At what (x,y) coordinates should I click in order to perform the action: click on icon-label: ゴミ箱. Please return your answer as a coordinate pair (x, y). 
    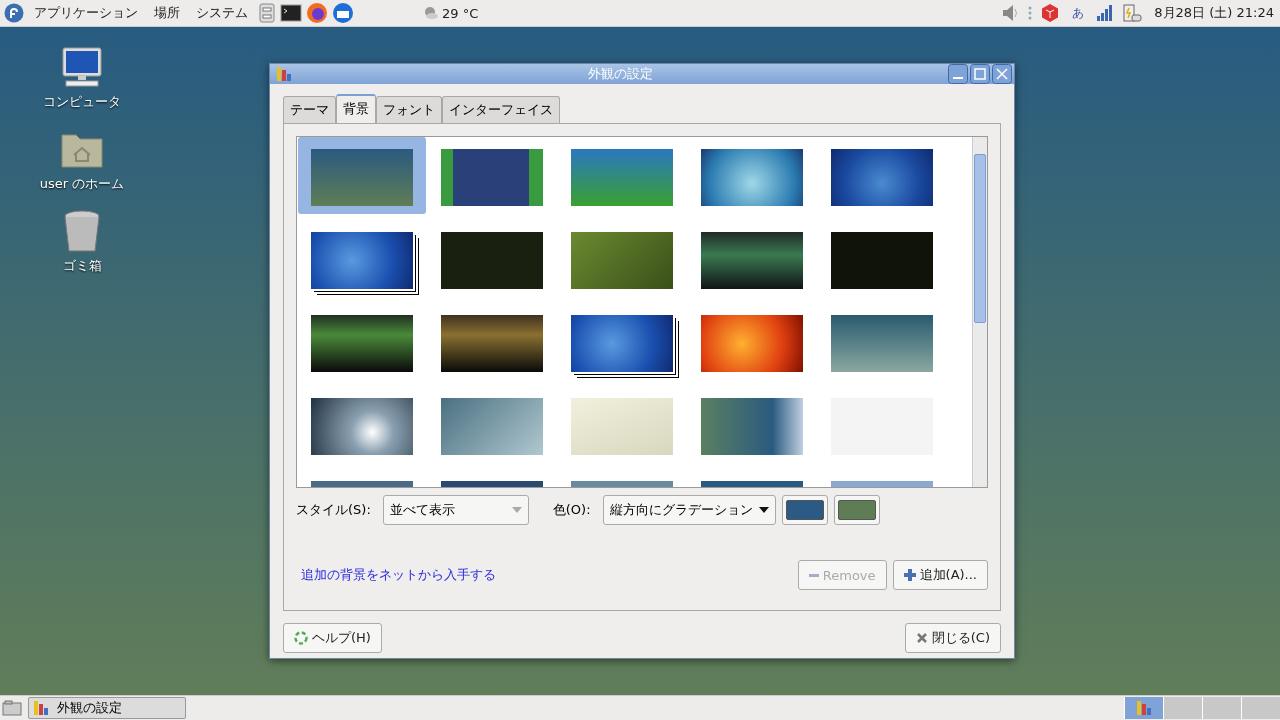
    Looking at the image, I should click on (82, 266).